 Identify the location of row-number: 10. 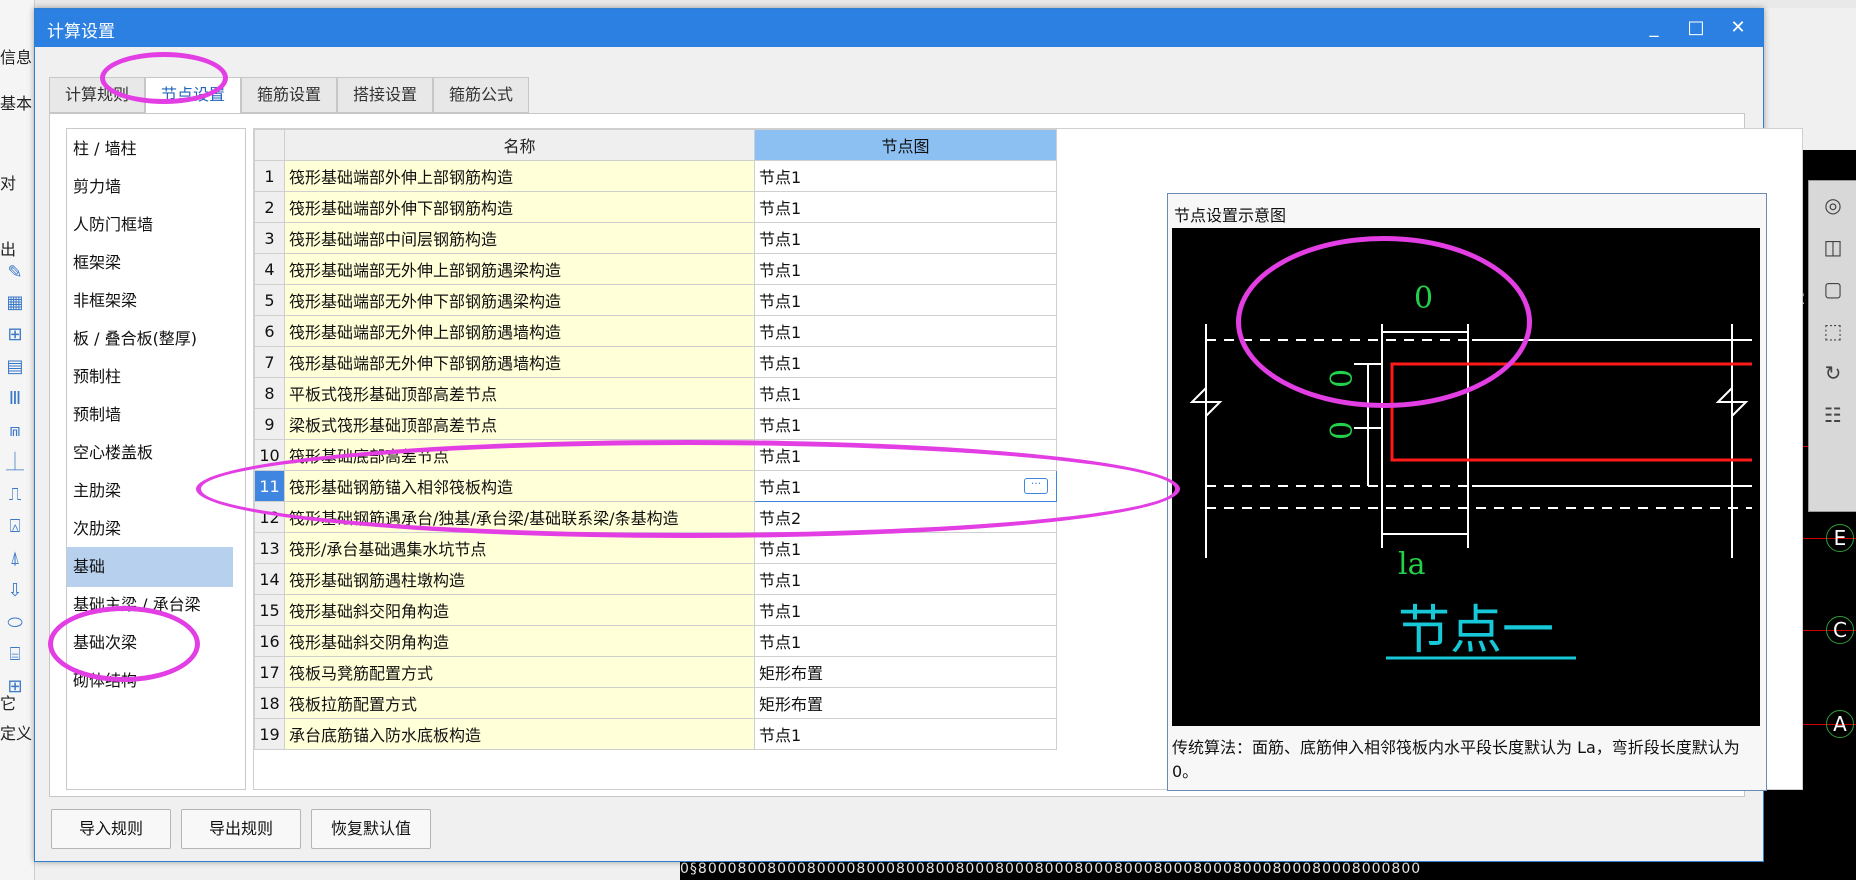
(269, 455).